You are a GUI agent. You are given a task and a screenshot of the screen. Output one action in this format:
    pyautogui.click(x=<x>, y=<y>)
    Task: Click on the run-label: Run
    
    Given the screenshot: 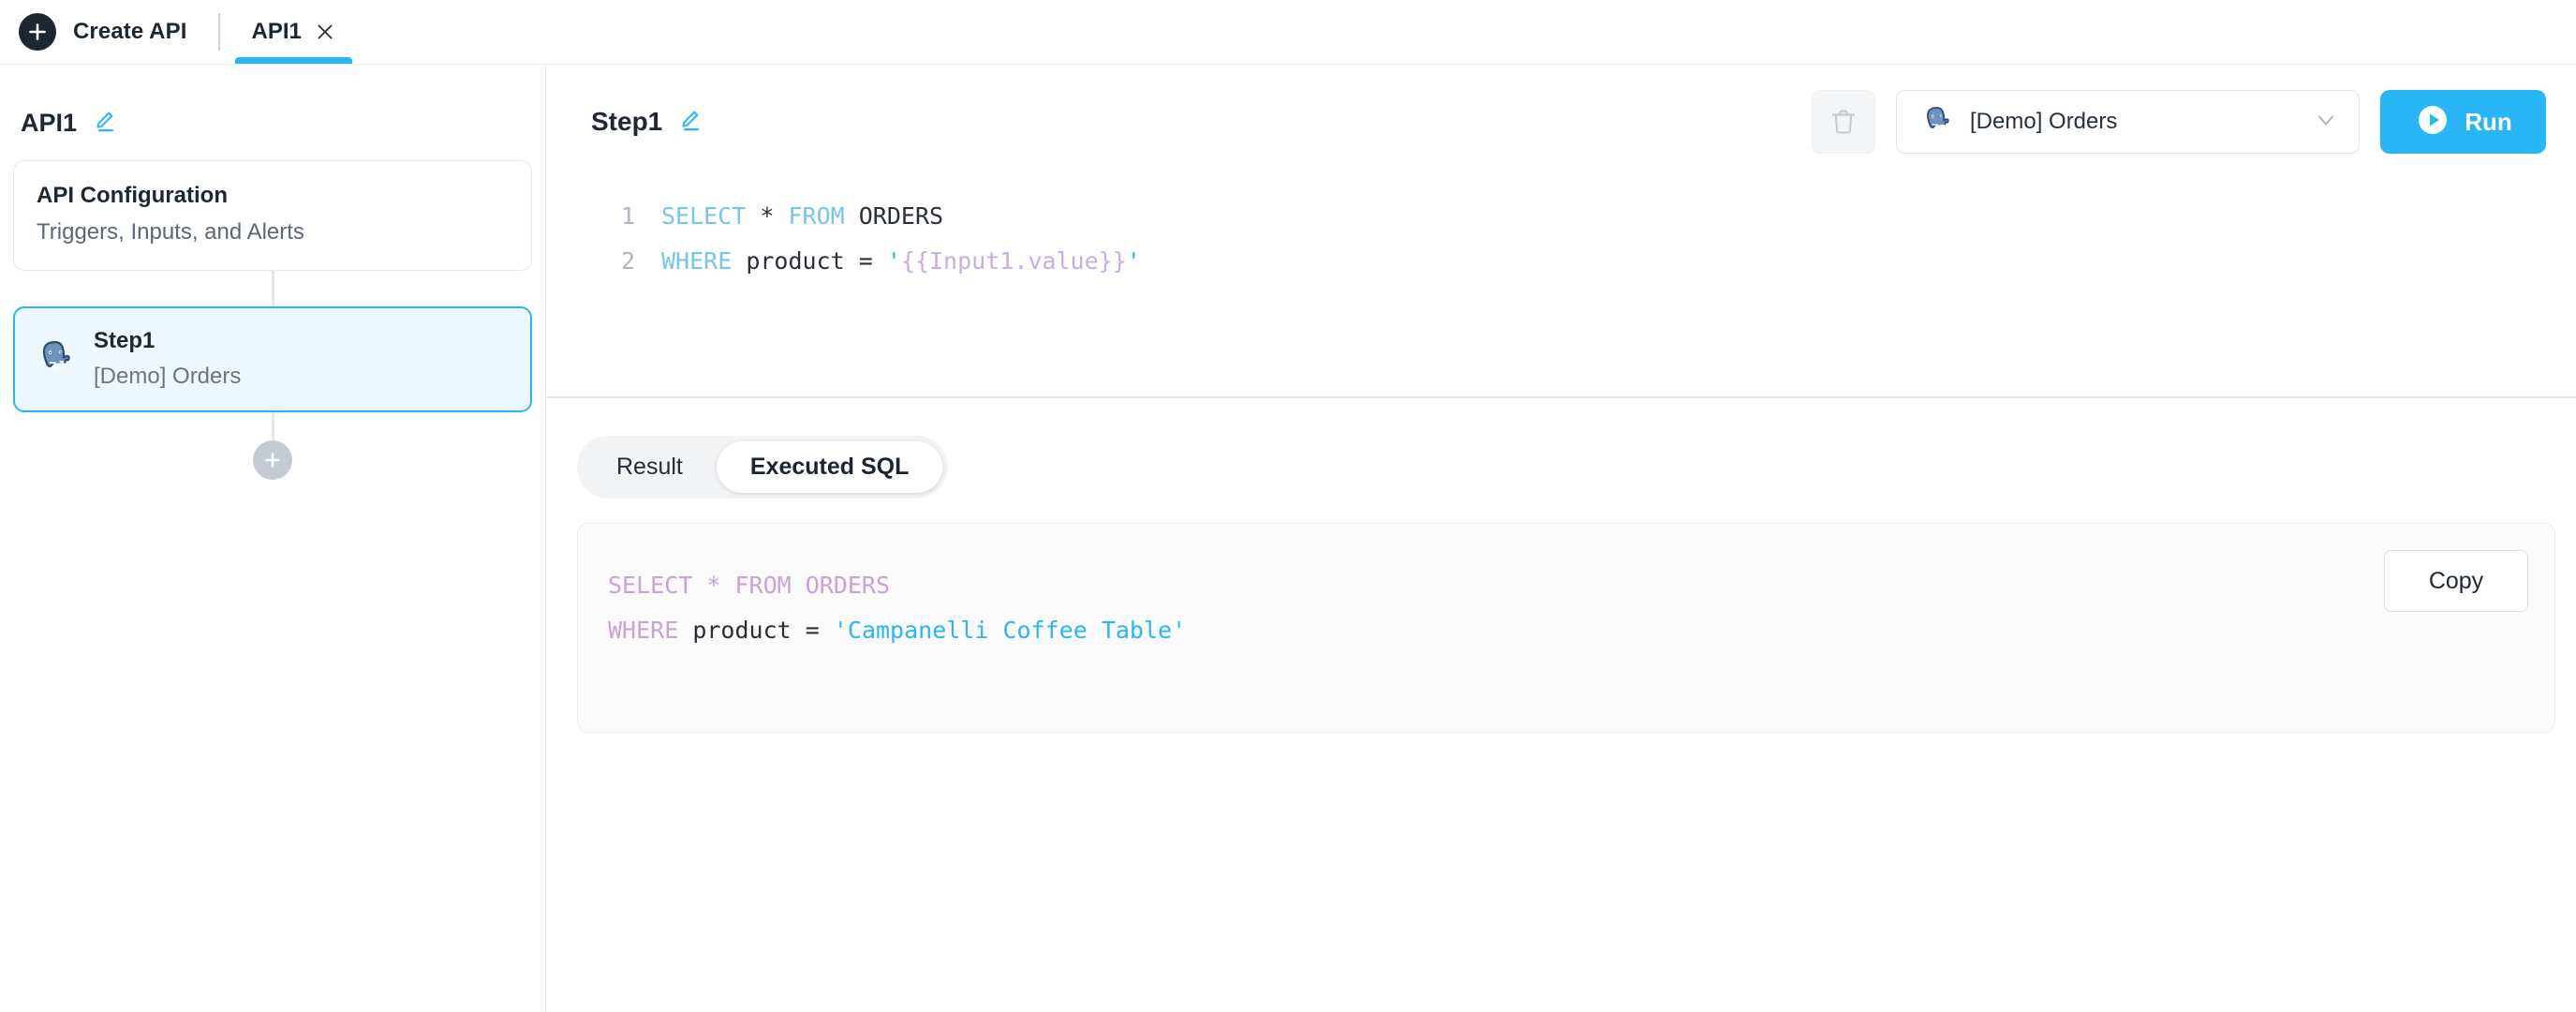 What is the action you would take?
    pyautogui.click(x=2488, y=122)
    